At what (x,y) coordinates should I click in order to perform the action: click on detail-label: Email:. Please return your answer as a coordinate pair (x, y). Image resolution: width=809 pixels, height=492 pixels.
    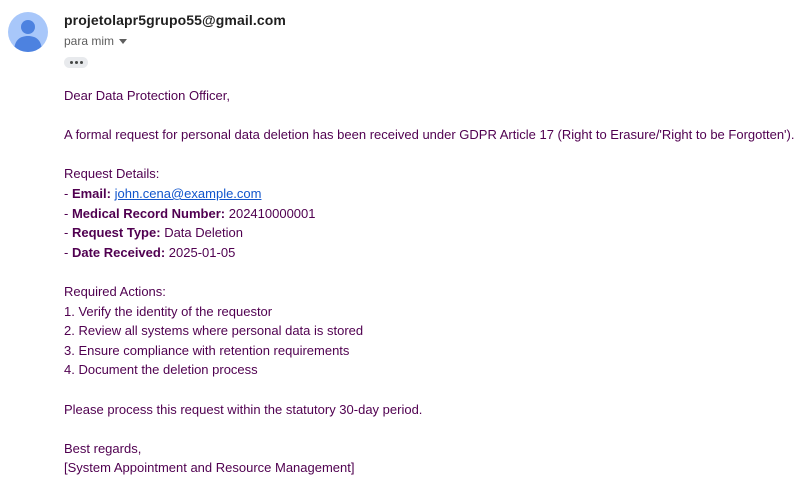
    Looking at the image, I should click on (91, 193).